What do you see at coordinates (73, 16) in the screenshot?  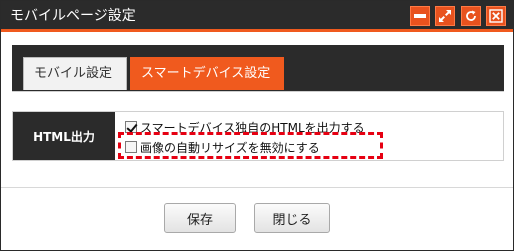 I see `dialog-title: モバイルページ設定` at bounding box center [73, 16].